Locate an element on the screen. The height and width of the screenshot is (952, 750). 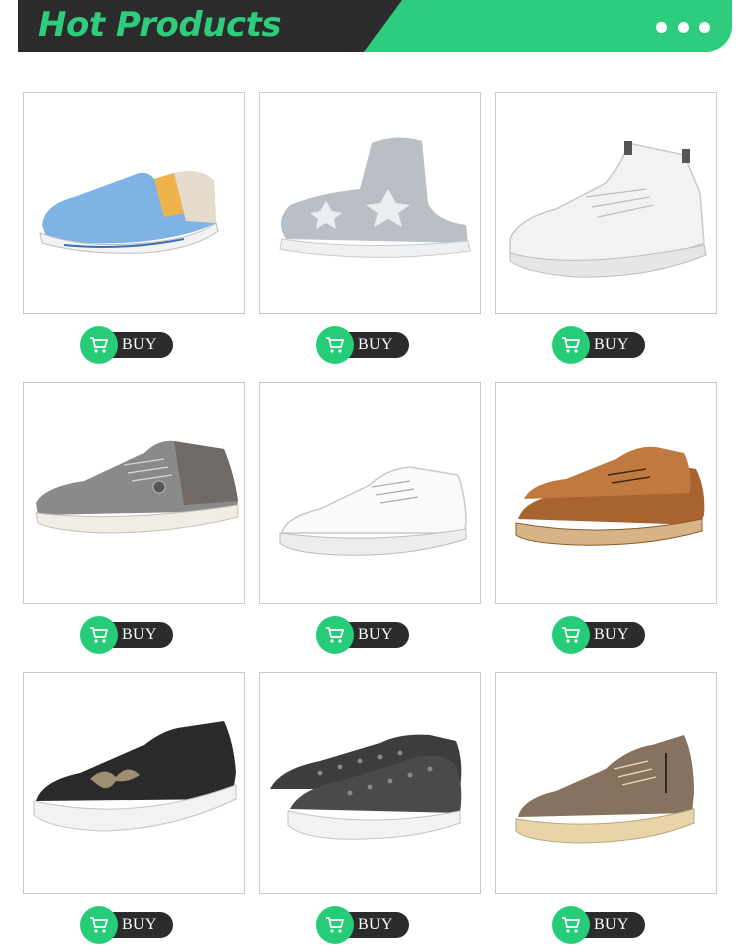
shoe-black-sequin-image is located at coordinates (366, 787).